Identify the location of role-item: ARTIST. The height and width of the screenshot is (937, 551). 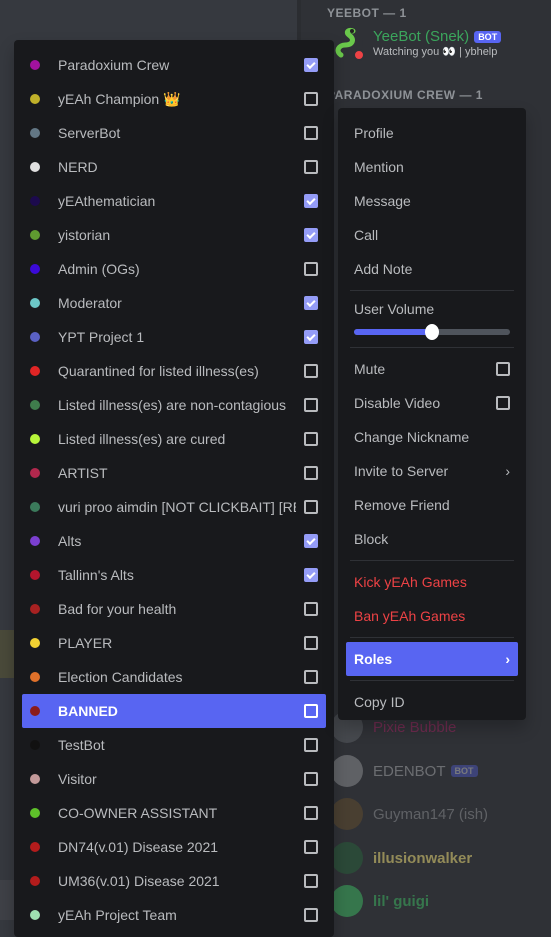
(174, 473).